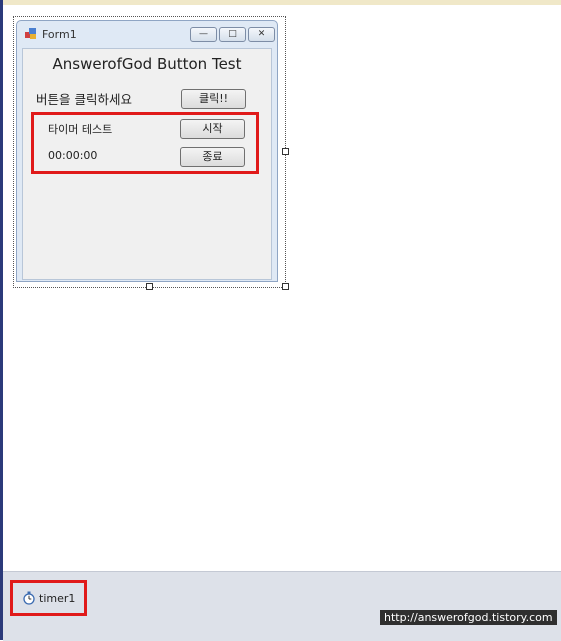  I want to click on click-prompt-label: 버튼을 클릭하세요, so click(84, 99).